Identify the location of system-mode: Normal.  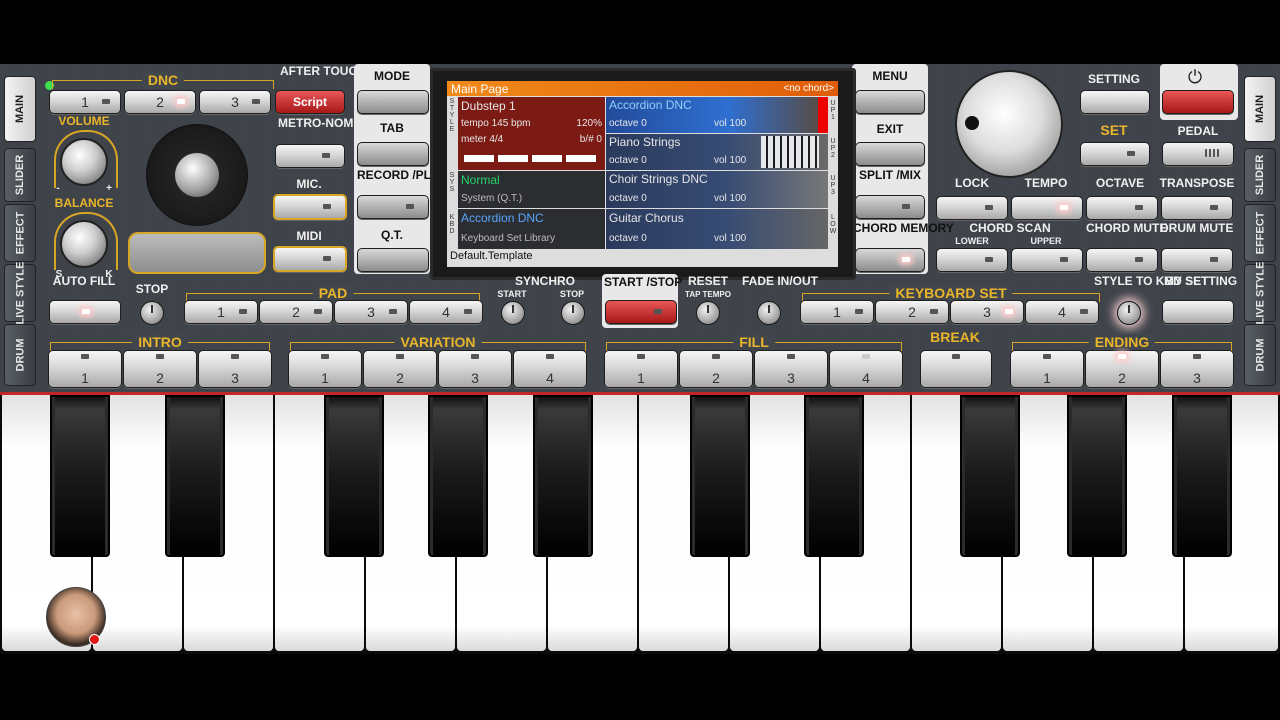
(480, 180).